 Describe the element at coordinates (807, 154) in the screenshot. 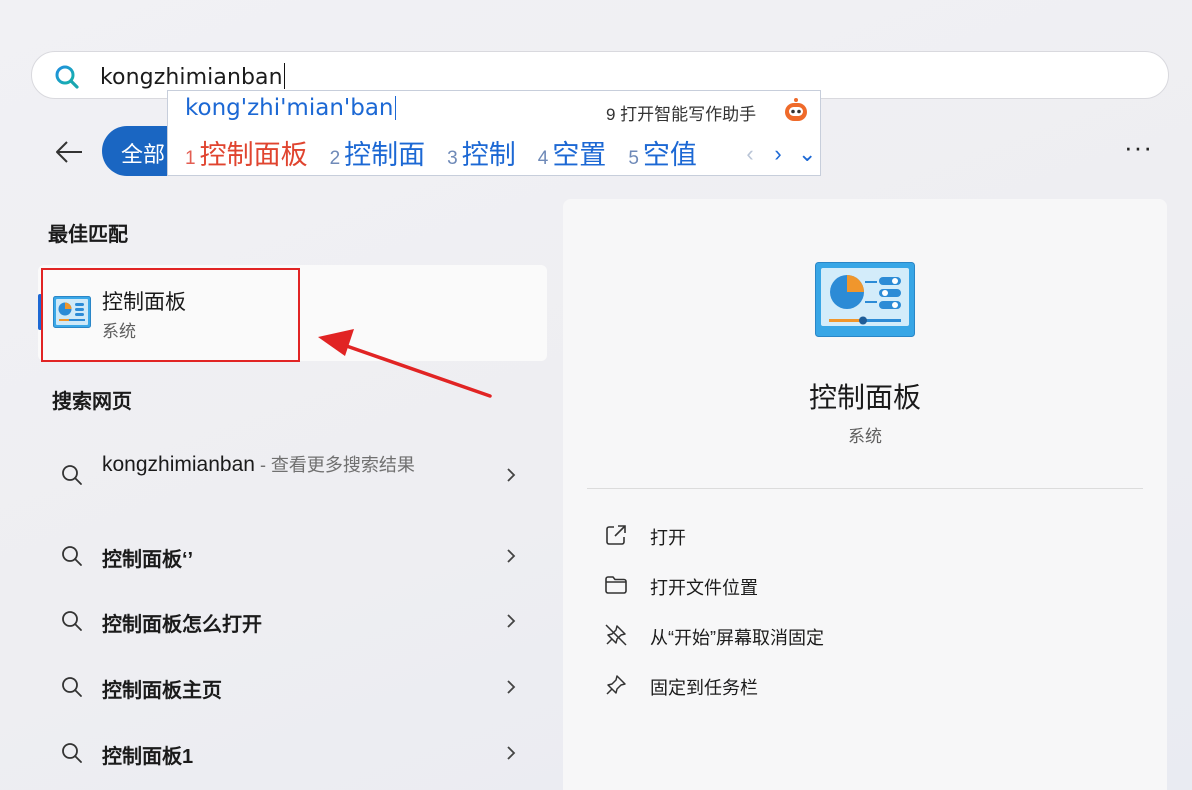

I see `ime-expand-icon: ⌄` at that location.